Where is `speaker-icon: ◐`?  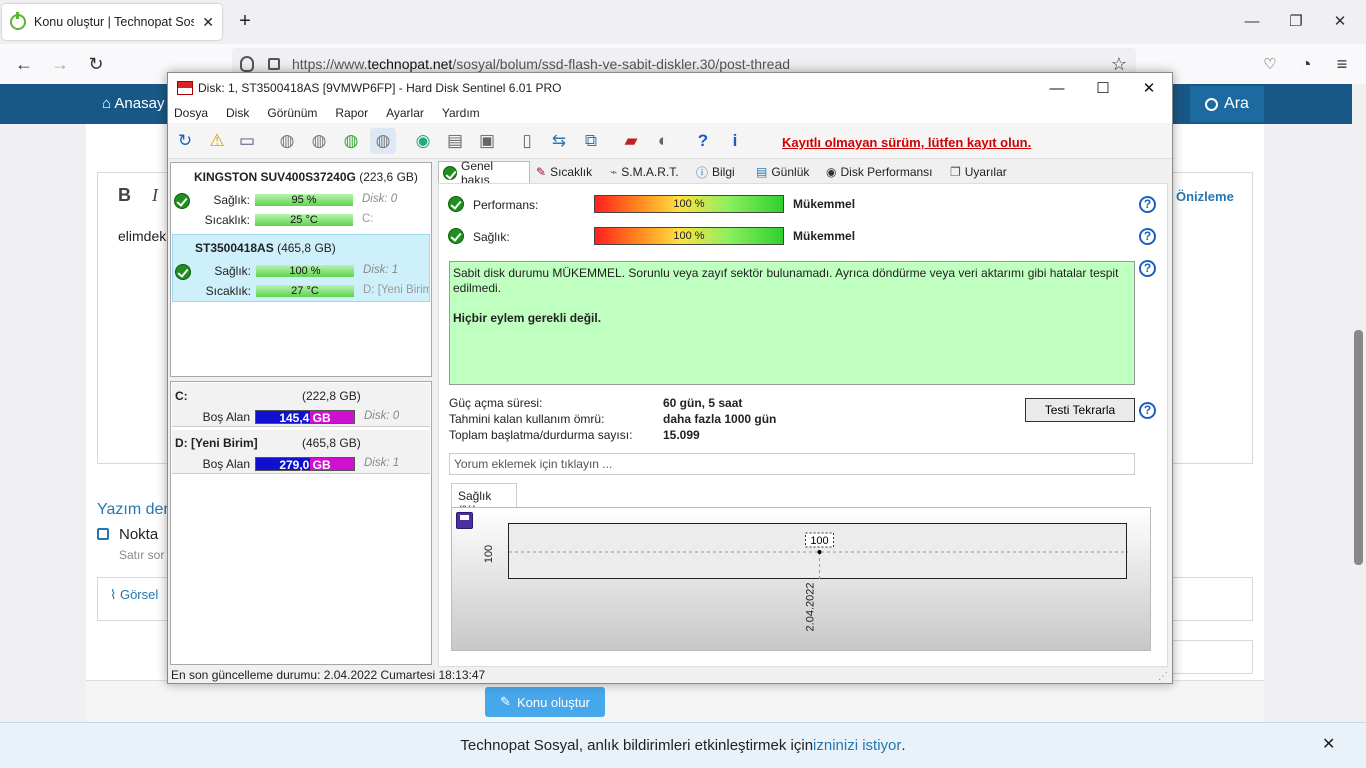 speaker-icon: ◐ is located at coordinates (663, 141).